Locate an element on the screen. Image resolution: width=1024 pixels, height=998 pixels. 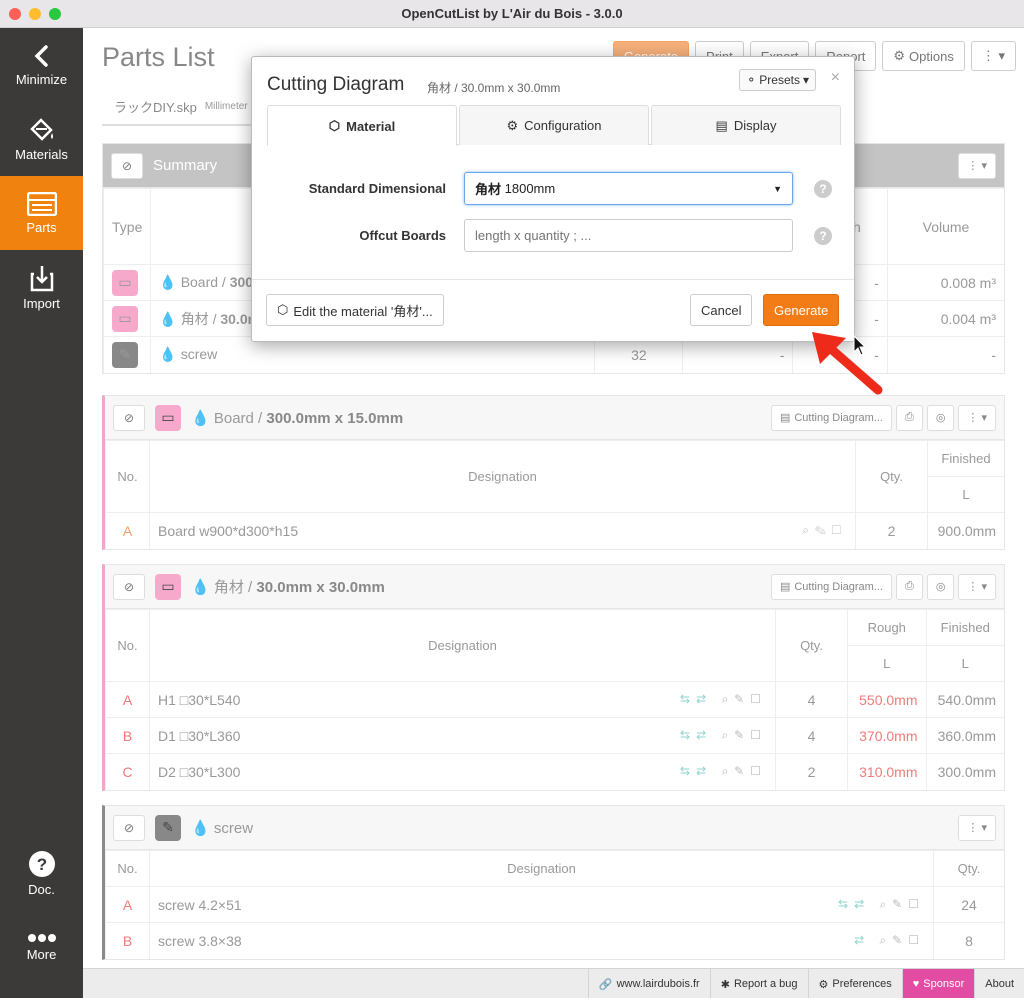
tab-material: ⬡ Material is located at coordinates (362, 125).